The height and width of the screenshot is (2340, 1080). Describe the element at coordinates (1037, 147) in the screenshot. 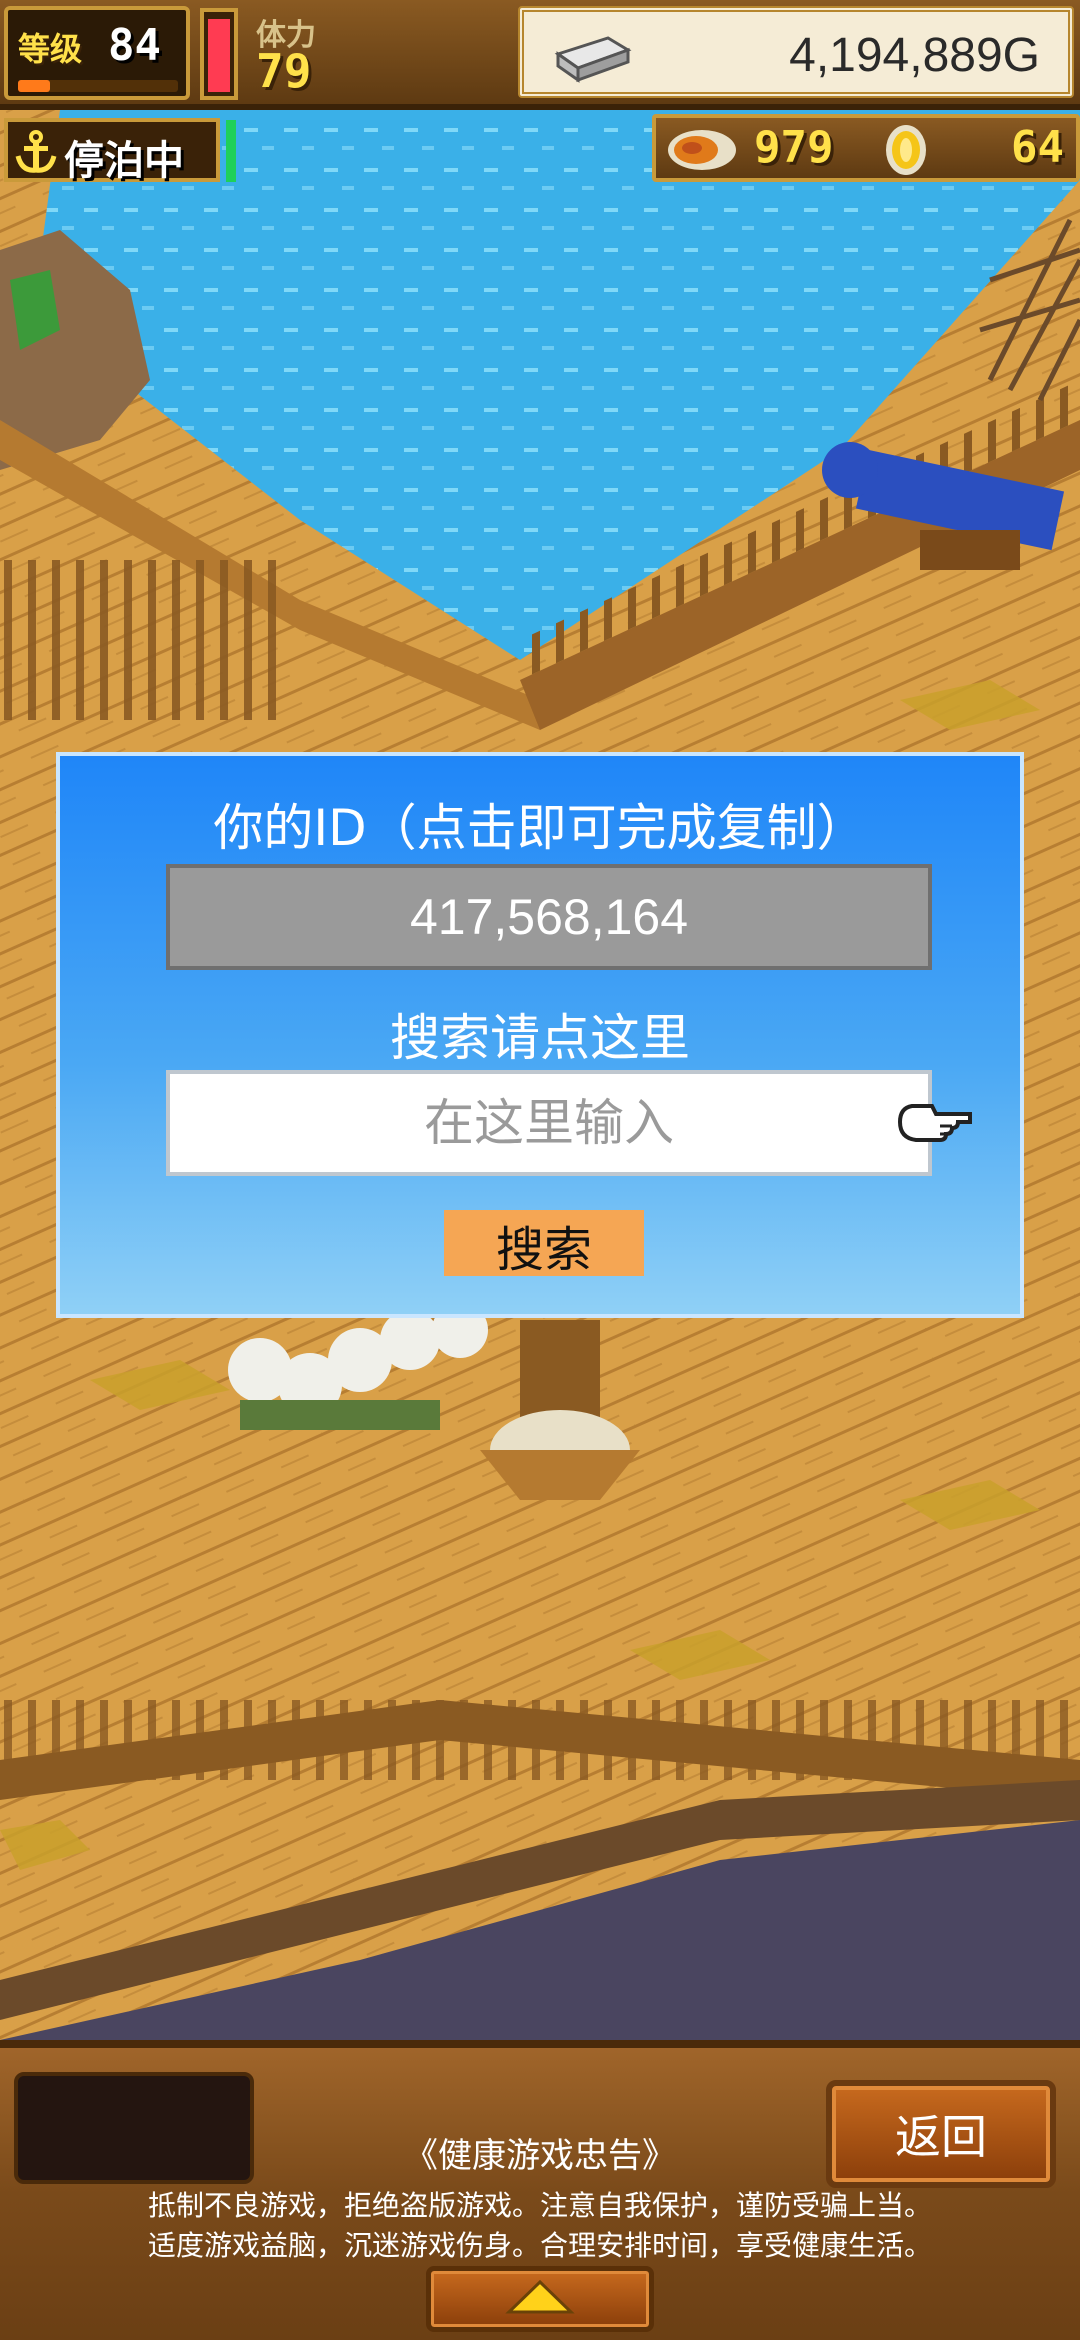

I see `coin-count: 64` at that location.